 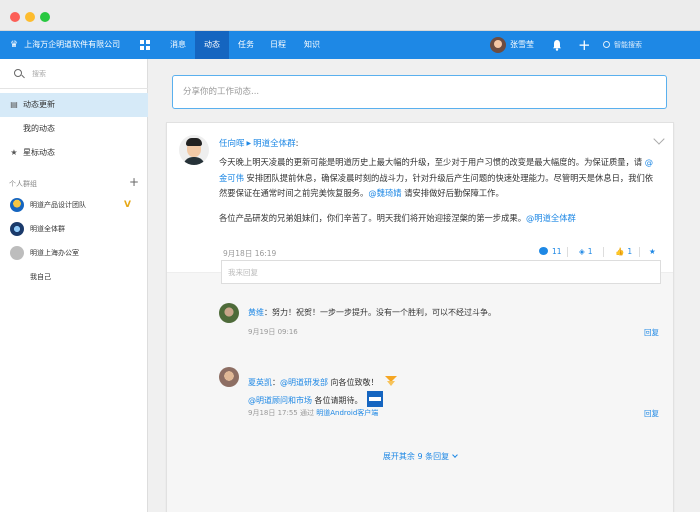 I want to click on tag-count: 1, so click(x=590, y=251).